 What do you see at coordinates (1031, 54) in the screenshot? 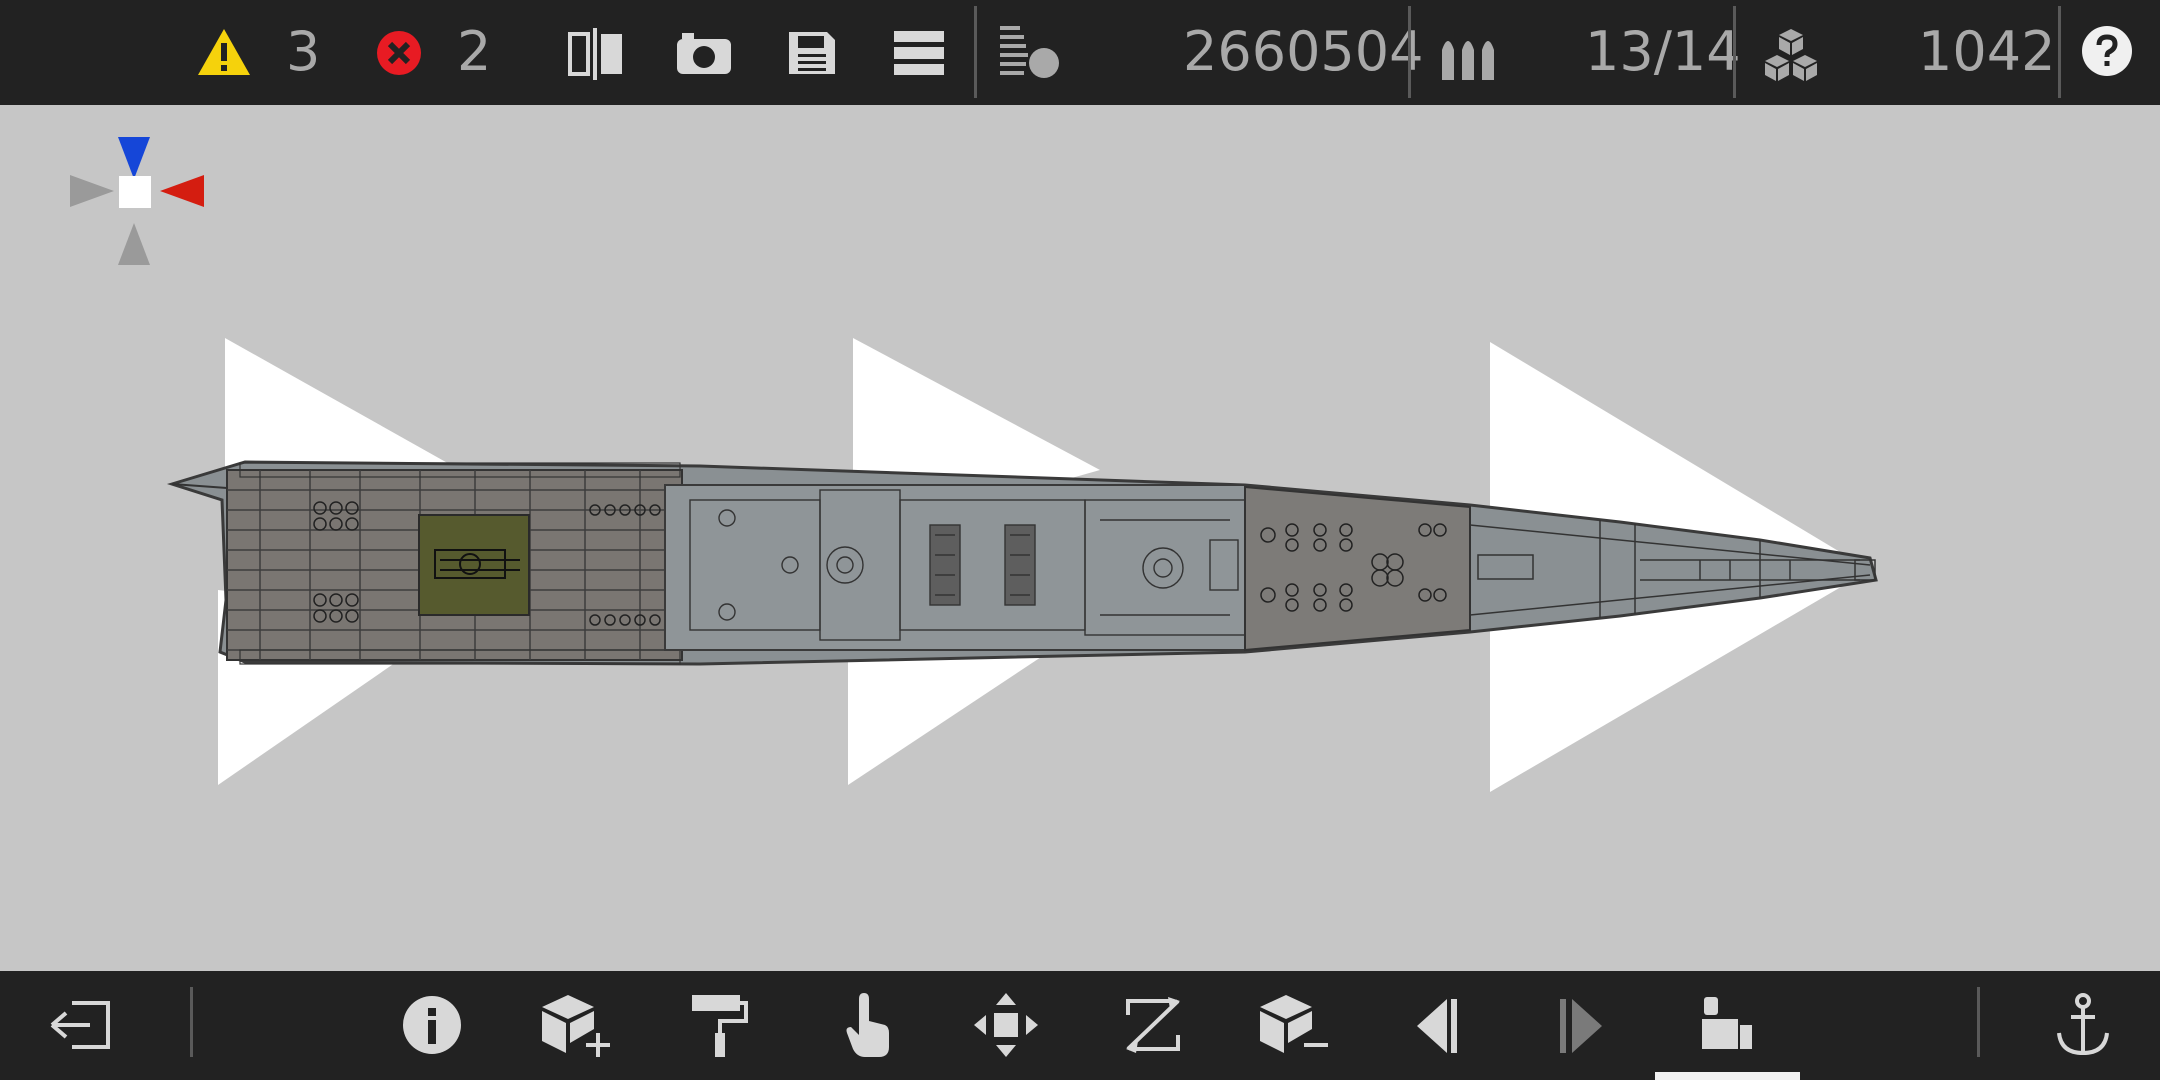
I see `stats-bars-icon` at bounding box center [1031, 54].